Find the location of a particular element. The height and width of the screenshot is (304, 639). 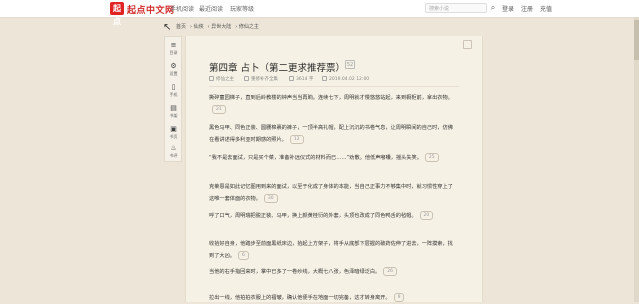

paragraph-comment-button: 6 is located at coordinates (243, 255).